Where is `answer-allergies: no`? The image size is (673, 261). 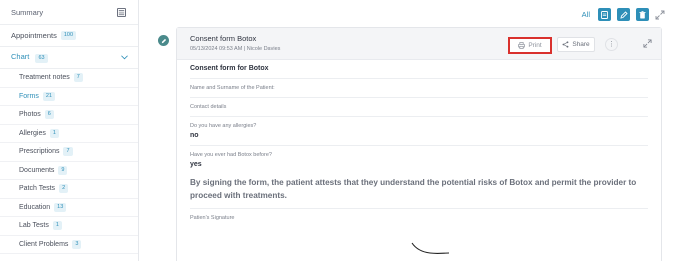
answer-allergies: no is located at coordinates (194, 135).